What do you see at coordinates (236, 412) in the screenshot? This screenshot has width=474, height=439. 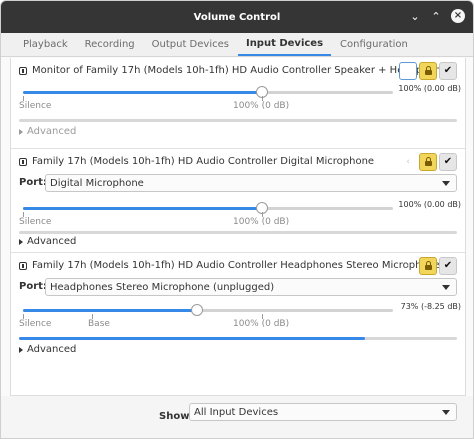 I see `show-filter-value: All Input Devices` at bounding box center [236, 412].